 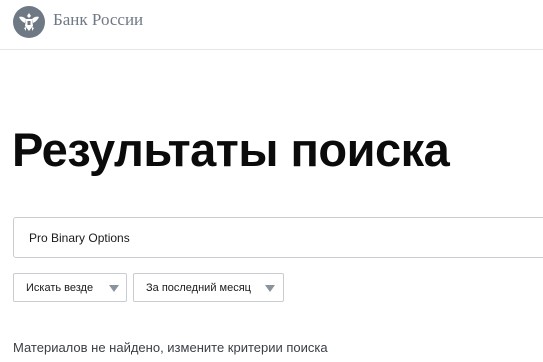 What do you see at coordinates (231, 149) in the screenshot?
I see `page-title: Результаты поиска` at bounding box center [231, 149].